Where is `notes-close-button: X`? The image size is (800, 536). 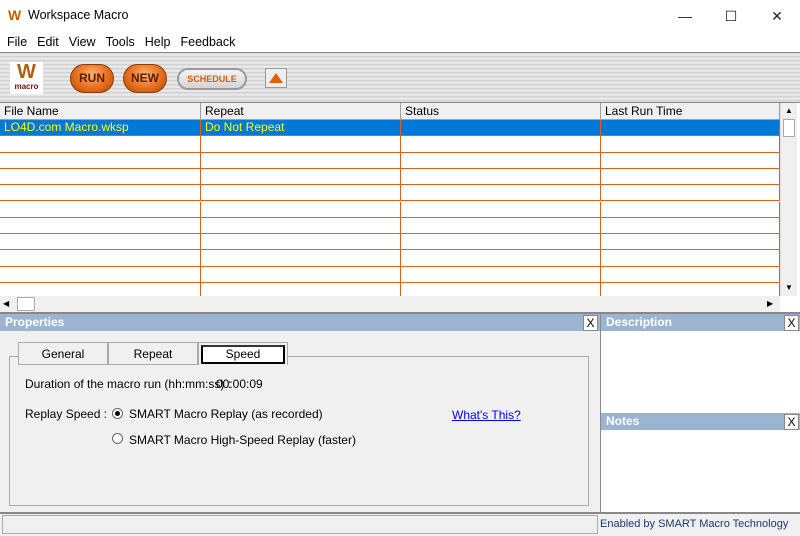 notes-close-button: X is located at coordinates (791, 422).